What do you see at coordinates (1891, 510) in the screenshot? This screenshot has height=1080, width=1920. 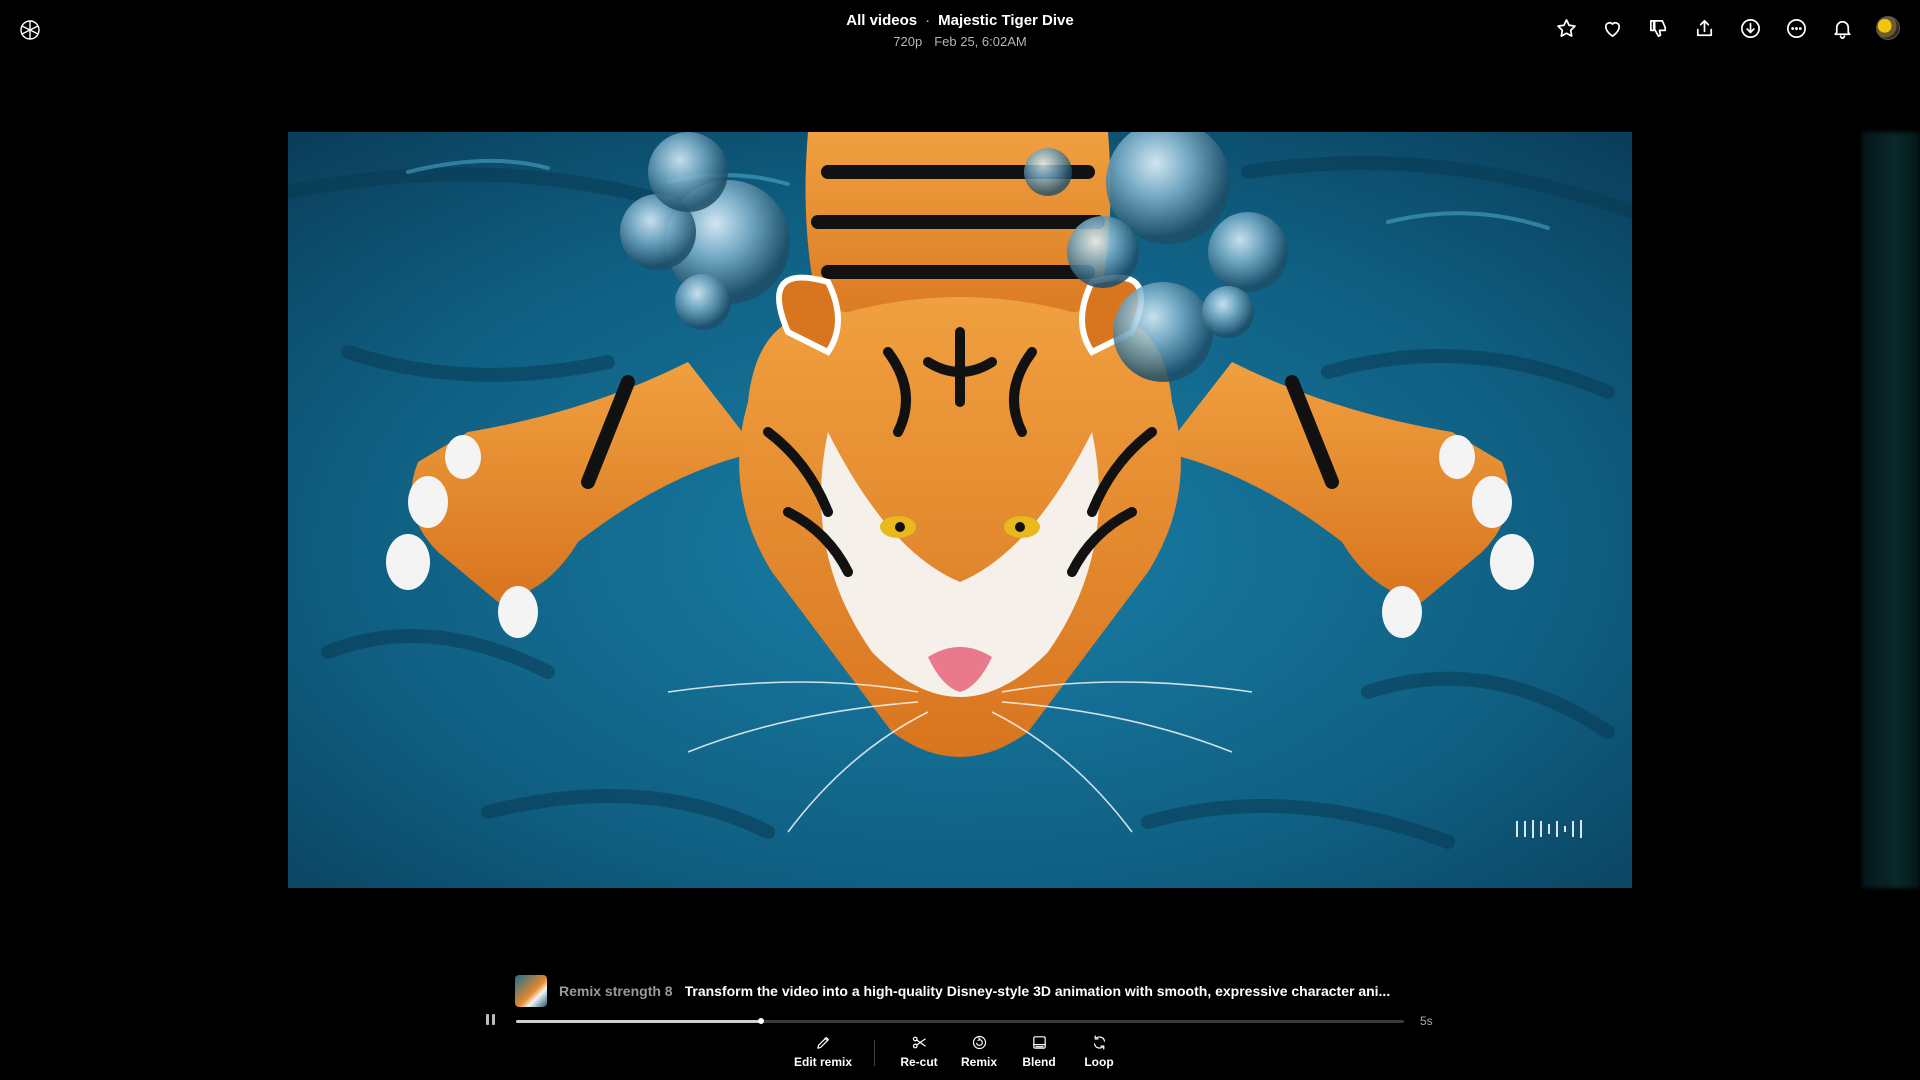 I see `next-video-preview` at bounding box center [1891, 510].